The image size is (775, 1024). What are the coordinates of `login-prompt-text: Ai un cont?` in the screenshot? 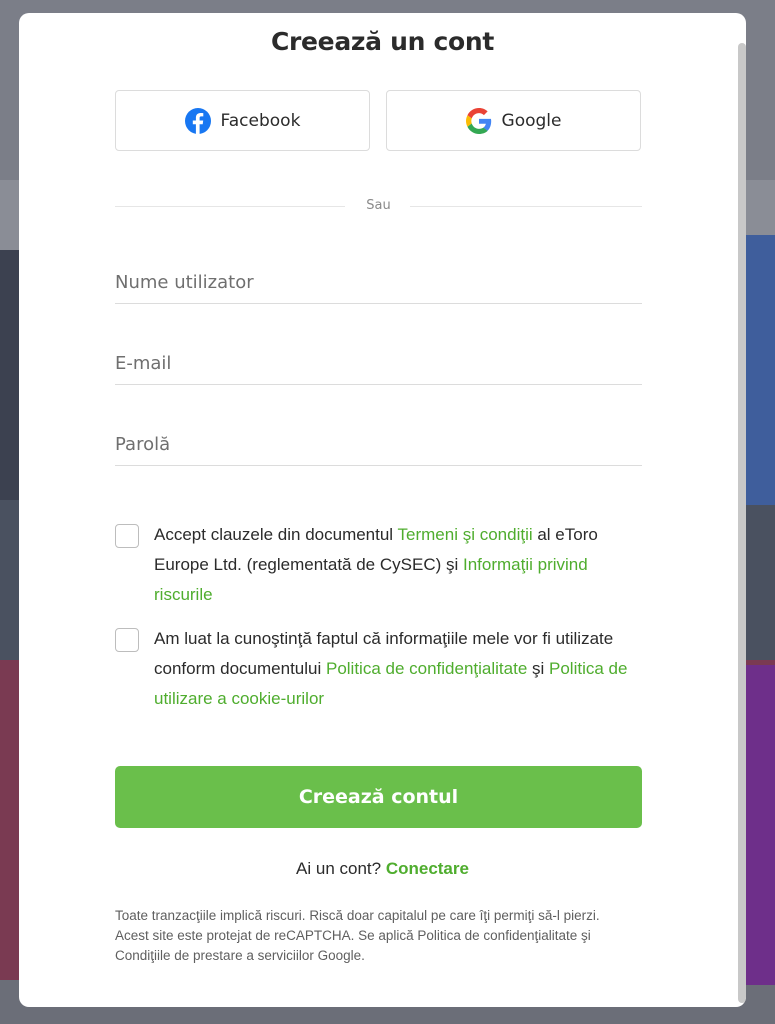 It's located at (341, 868).